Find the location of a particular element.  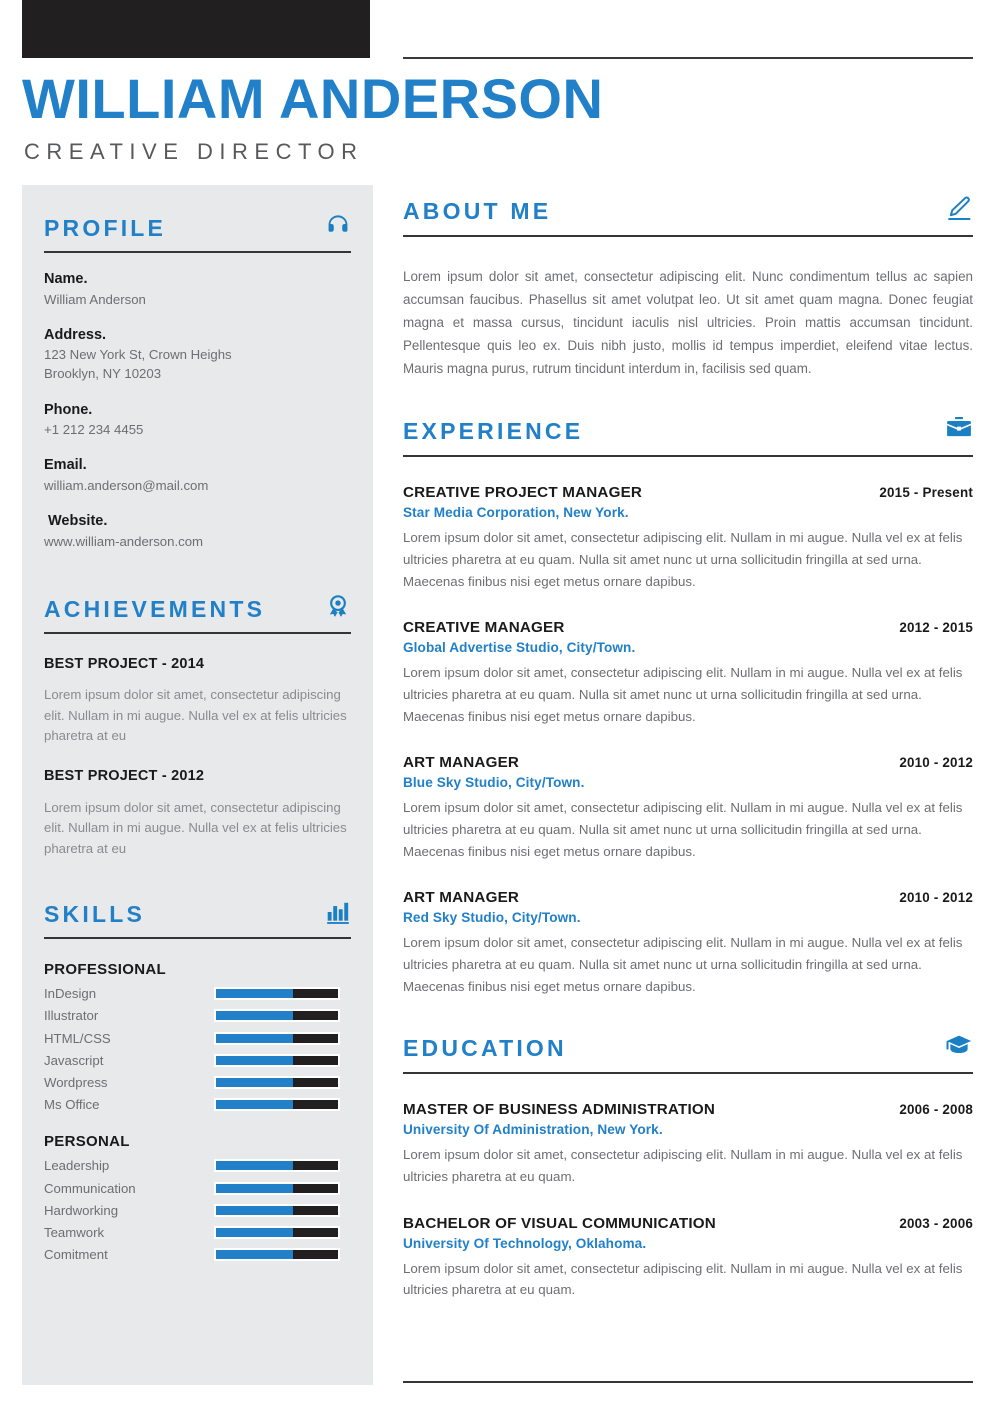

field-value: +1 212 234 4455 is located at coordinates (94, 430).